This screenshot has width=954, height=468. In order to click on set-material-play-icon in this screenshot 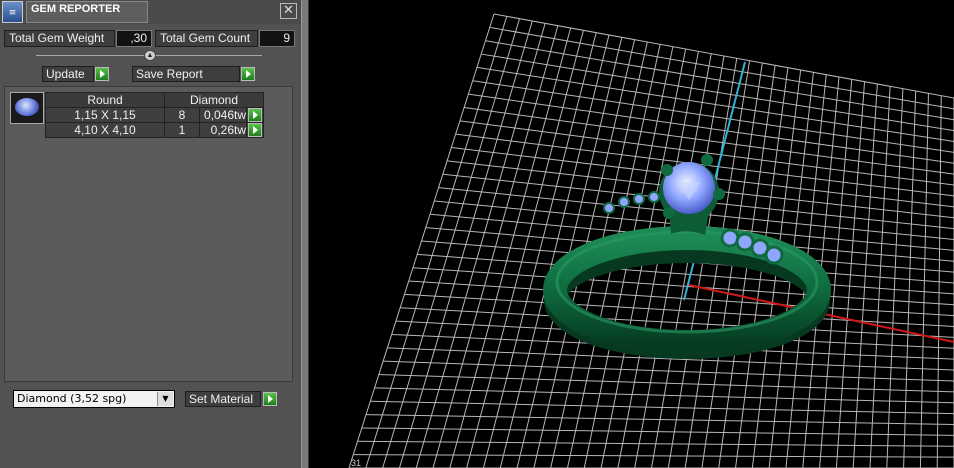, I will do `click(270, 399)`.